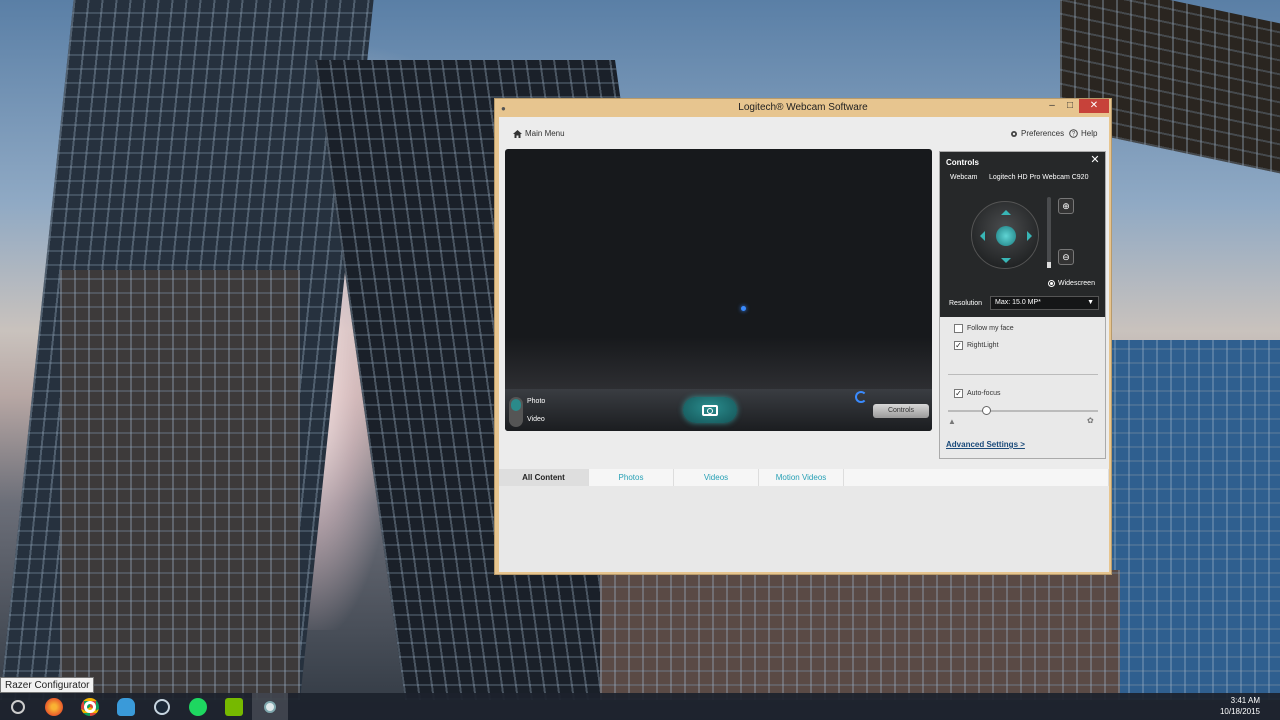  I want to click on preferences-link: Preferences, so click(1037, 133).